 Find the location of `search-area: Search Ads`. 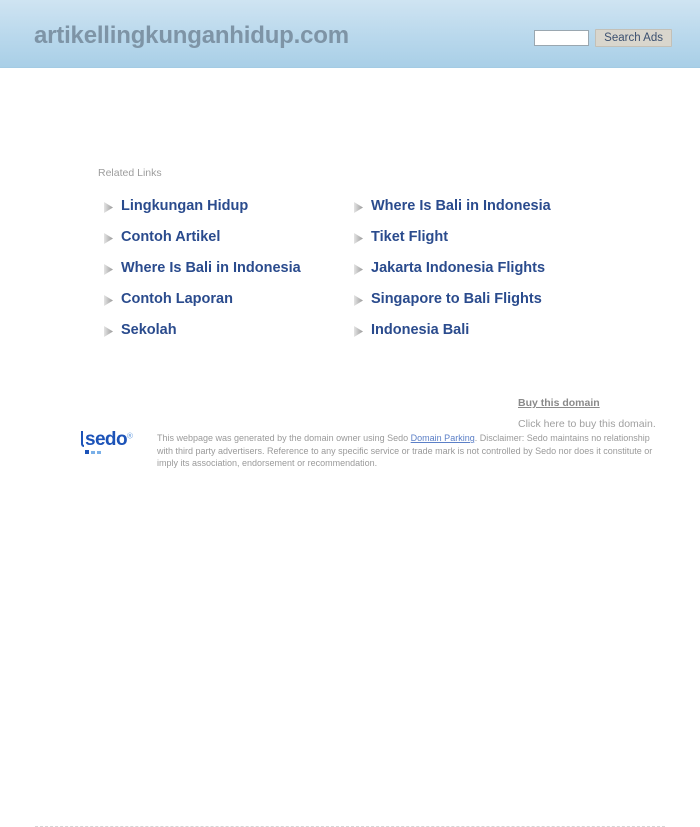

search-area: Search Ads is located at coordinates (603, 38).